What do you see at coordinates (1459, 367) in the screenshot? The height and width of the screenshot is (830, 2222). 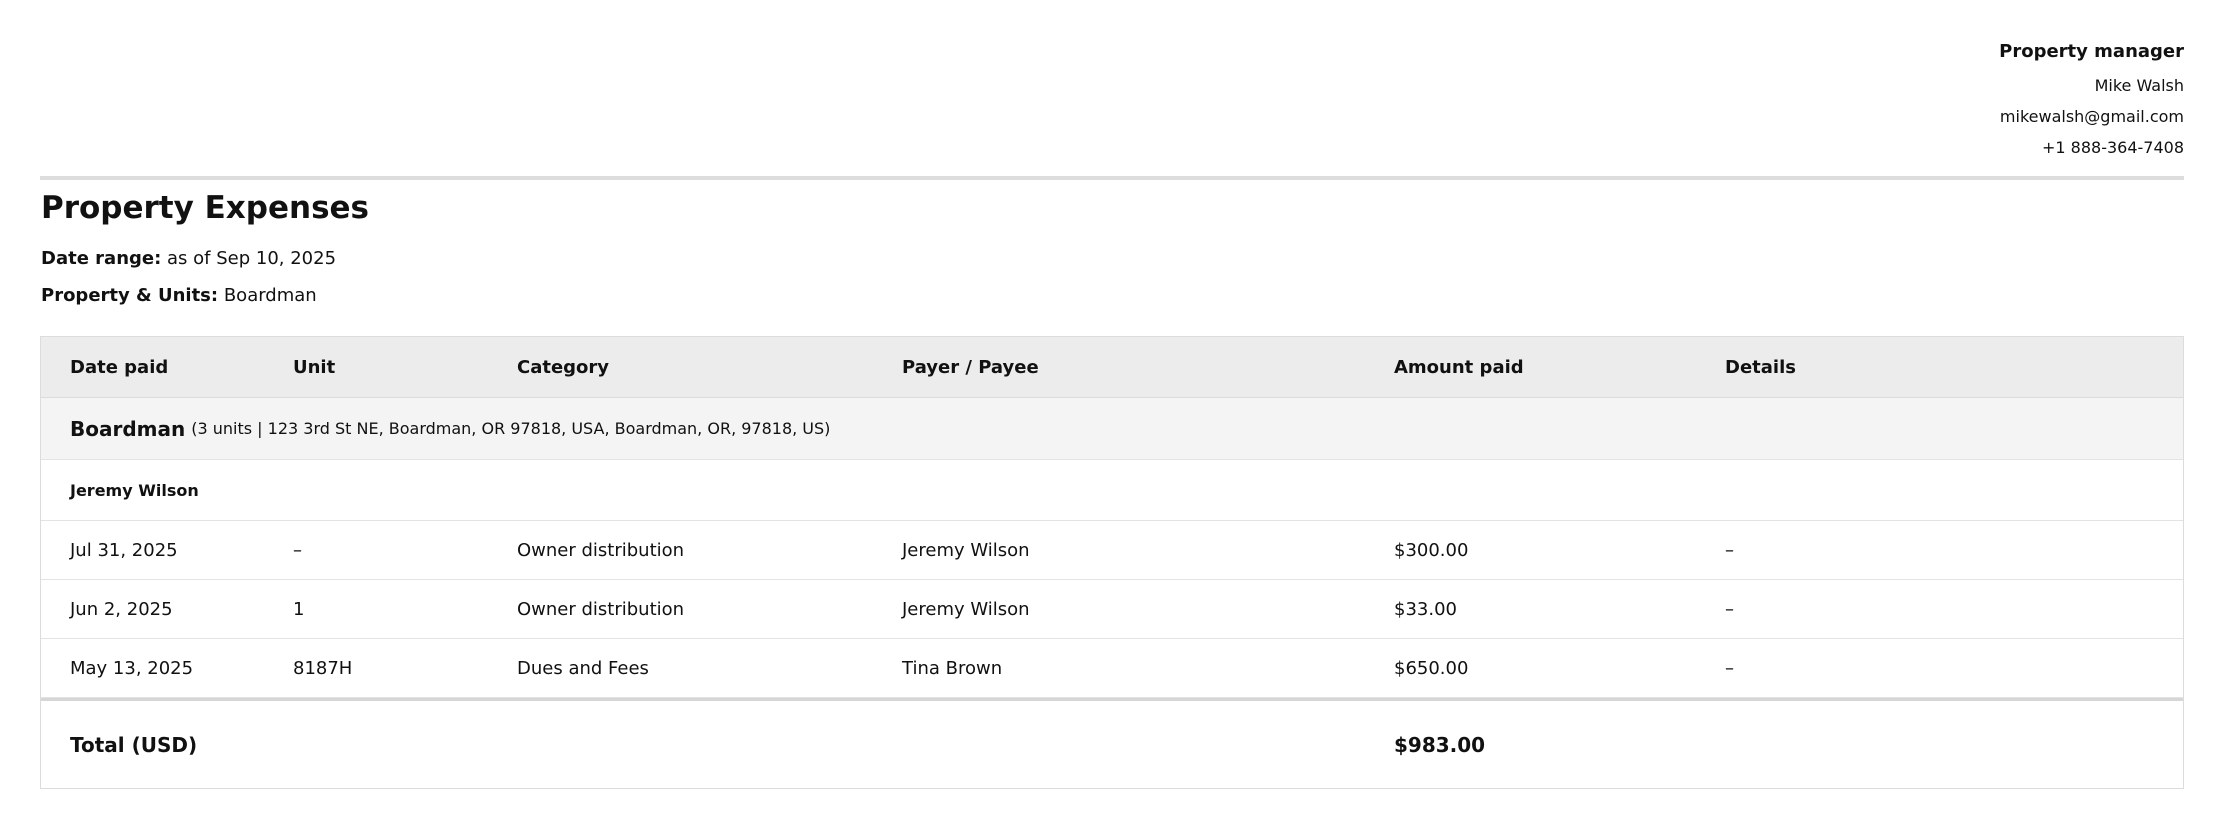 I see `column-header-amount-paid: Amount paid` at bounding box center [1459, 367].